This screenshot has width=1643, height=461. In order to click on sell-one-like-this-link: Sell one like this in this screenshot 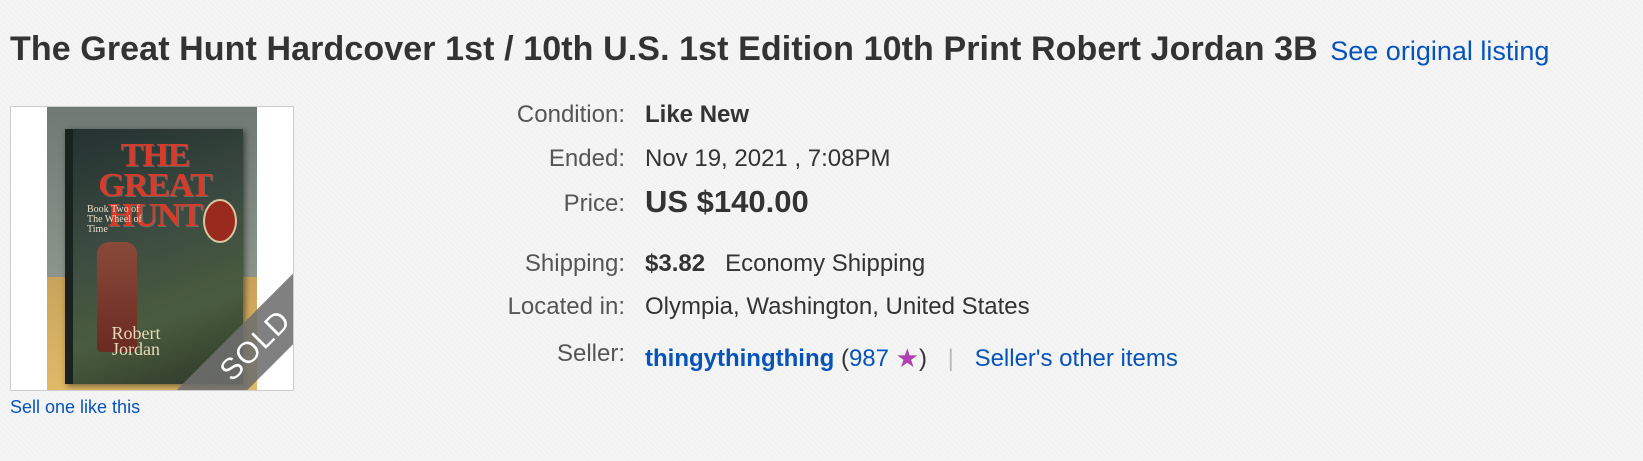, I will do `click(75, 407)`.